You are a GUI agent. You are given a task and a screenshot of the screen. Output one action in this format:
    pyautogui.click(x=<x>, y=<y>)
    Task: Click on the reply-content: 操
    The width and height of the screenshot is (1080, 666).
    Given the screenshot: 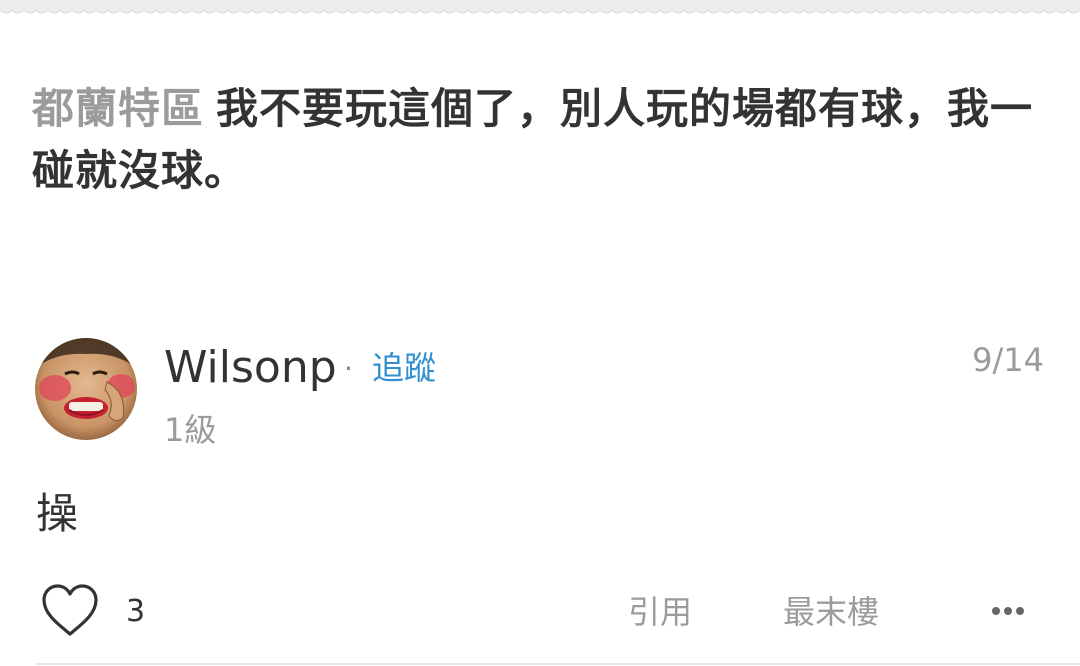 What is the action you would take?
    pyautogui.click(x=57, y=513)
    